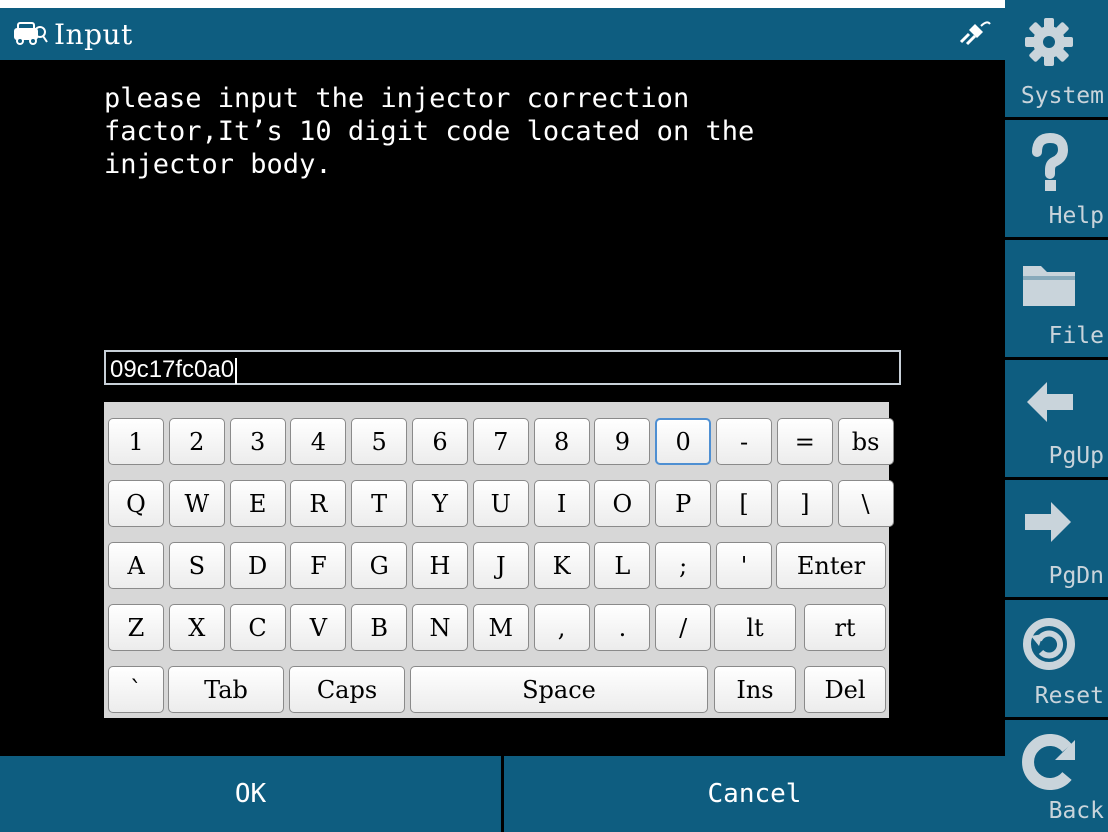  What do you see at coordinates (622, 503) in the screenshot?
I see `key-o: O` at bounding box center [622, 503].